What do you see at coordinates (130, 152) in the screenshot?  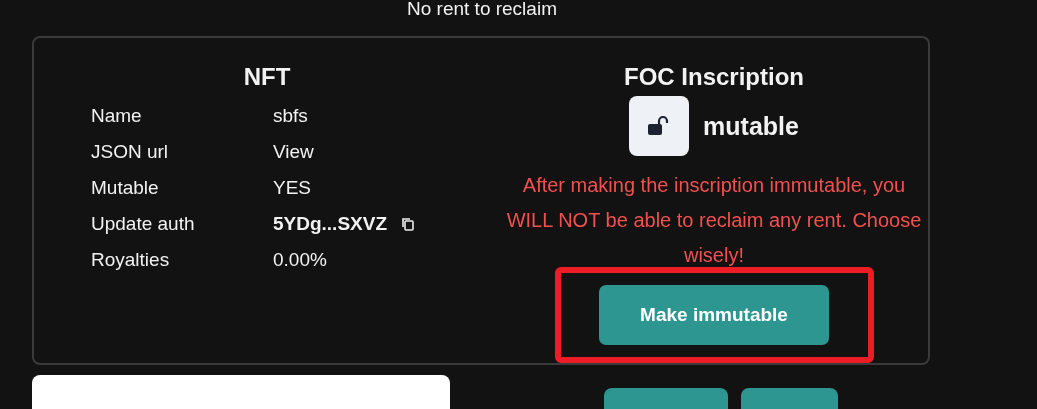 I see `field-label: JSON url` at bounding box center [130, 152].